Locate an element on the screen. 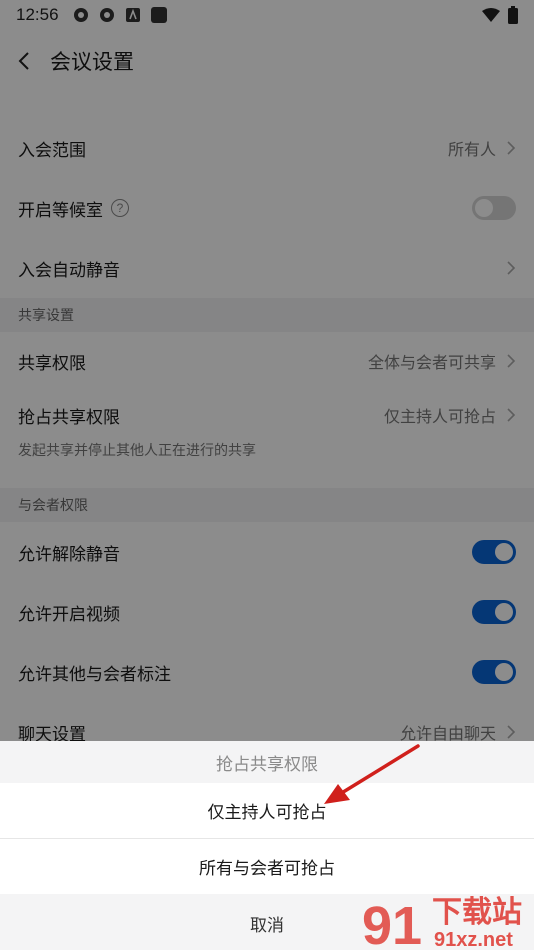 This screenshot has width=534, height=950. option-all-attendees: 所有与会者可抢占 is located at coordinates (267, 866).